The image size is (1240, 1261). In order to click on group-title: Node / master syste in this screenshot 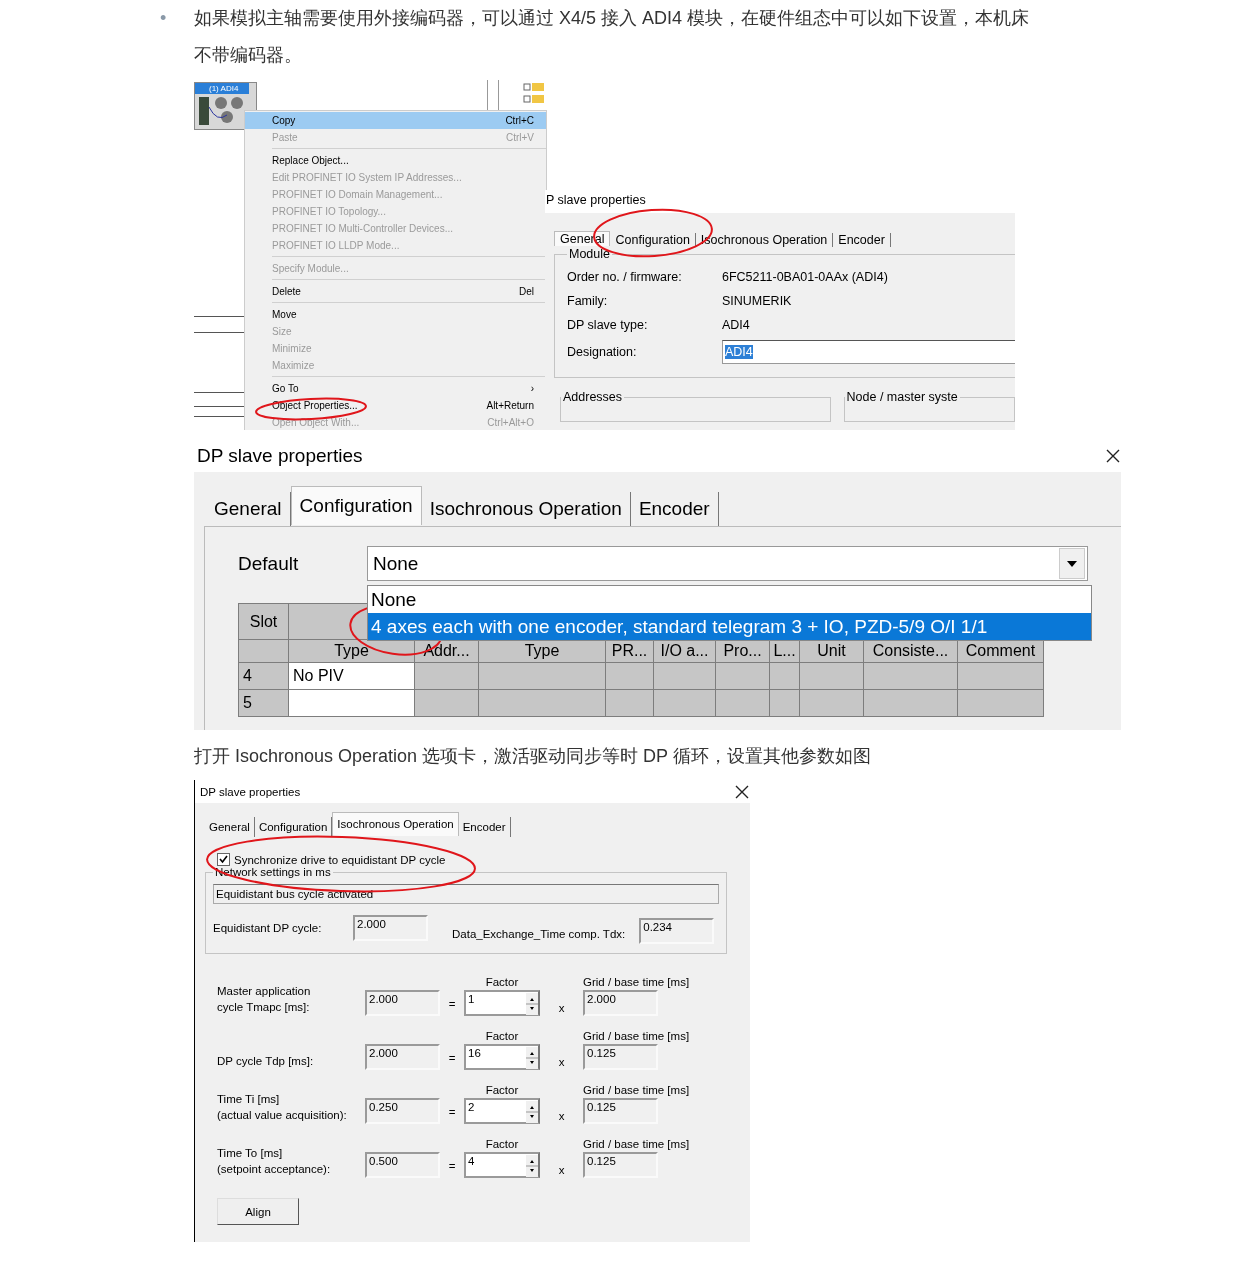, I will do `click(902, 397)`.